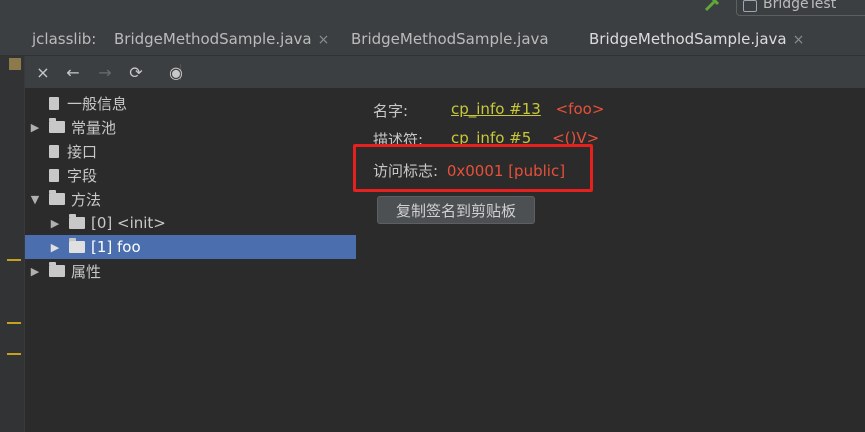 This screenshot has height=432, width=865. I want to click on tree-node-label: 属性, so click(86, 271).